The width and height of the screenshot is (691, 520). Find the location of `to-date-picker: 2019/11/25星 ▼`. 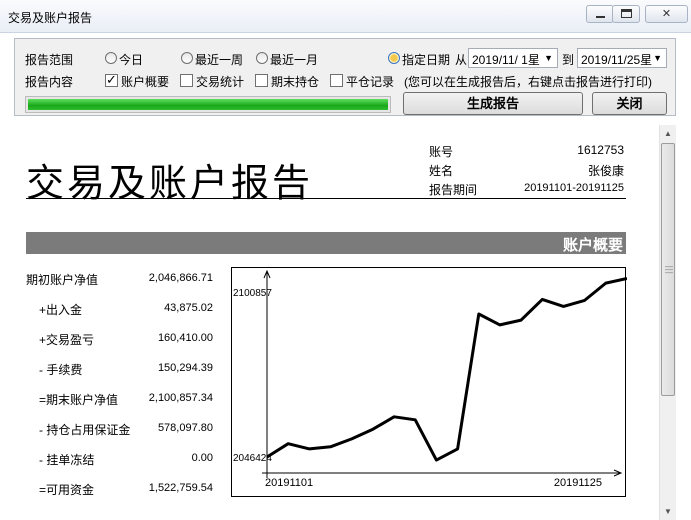

to-date-picker: 2019/11/25星 ▼ is located at coordinates (622, 58).